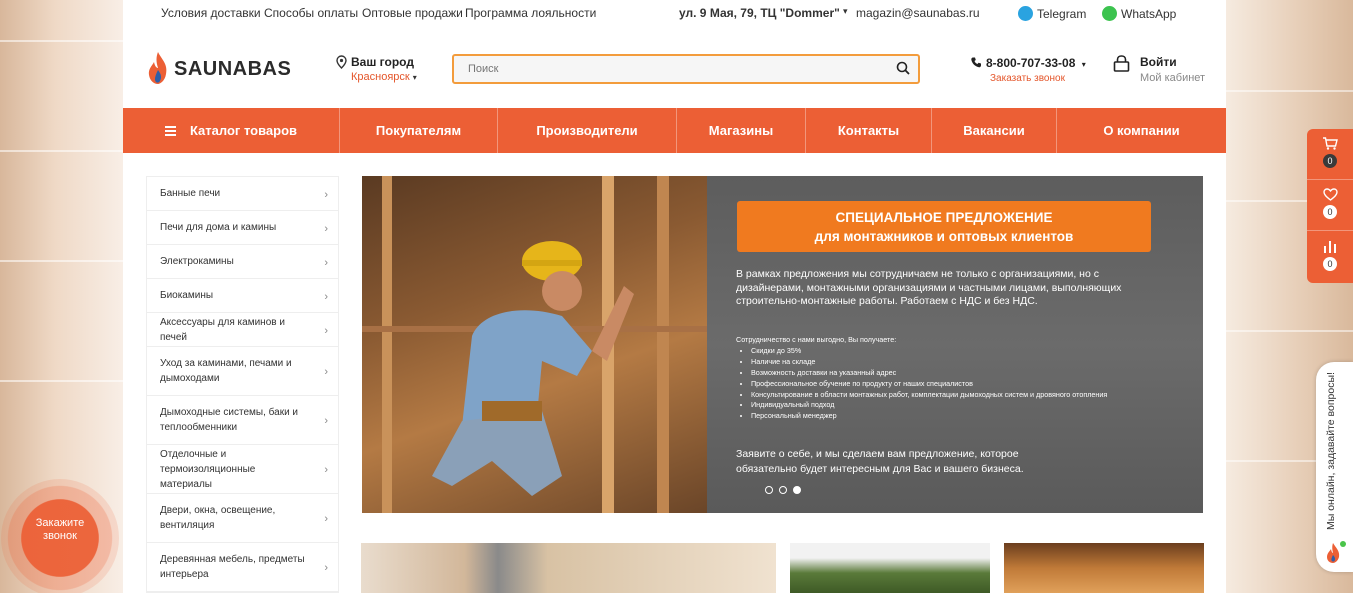 The height and width of the screenshot is (593, 1353). What do you see at coordinates (1109, 13) in the screenshot?
I see `whatsapp-icon` at bounding box center [1109, 13].